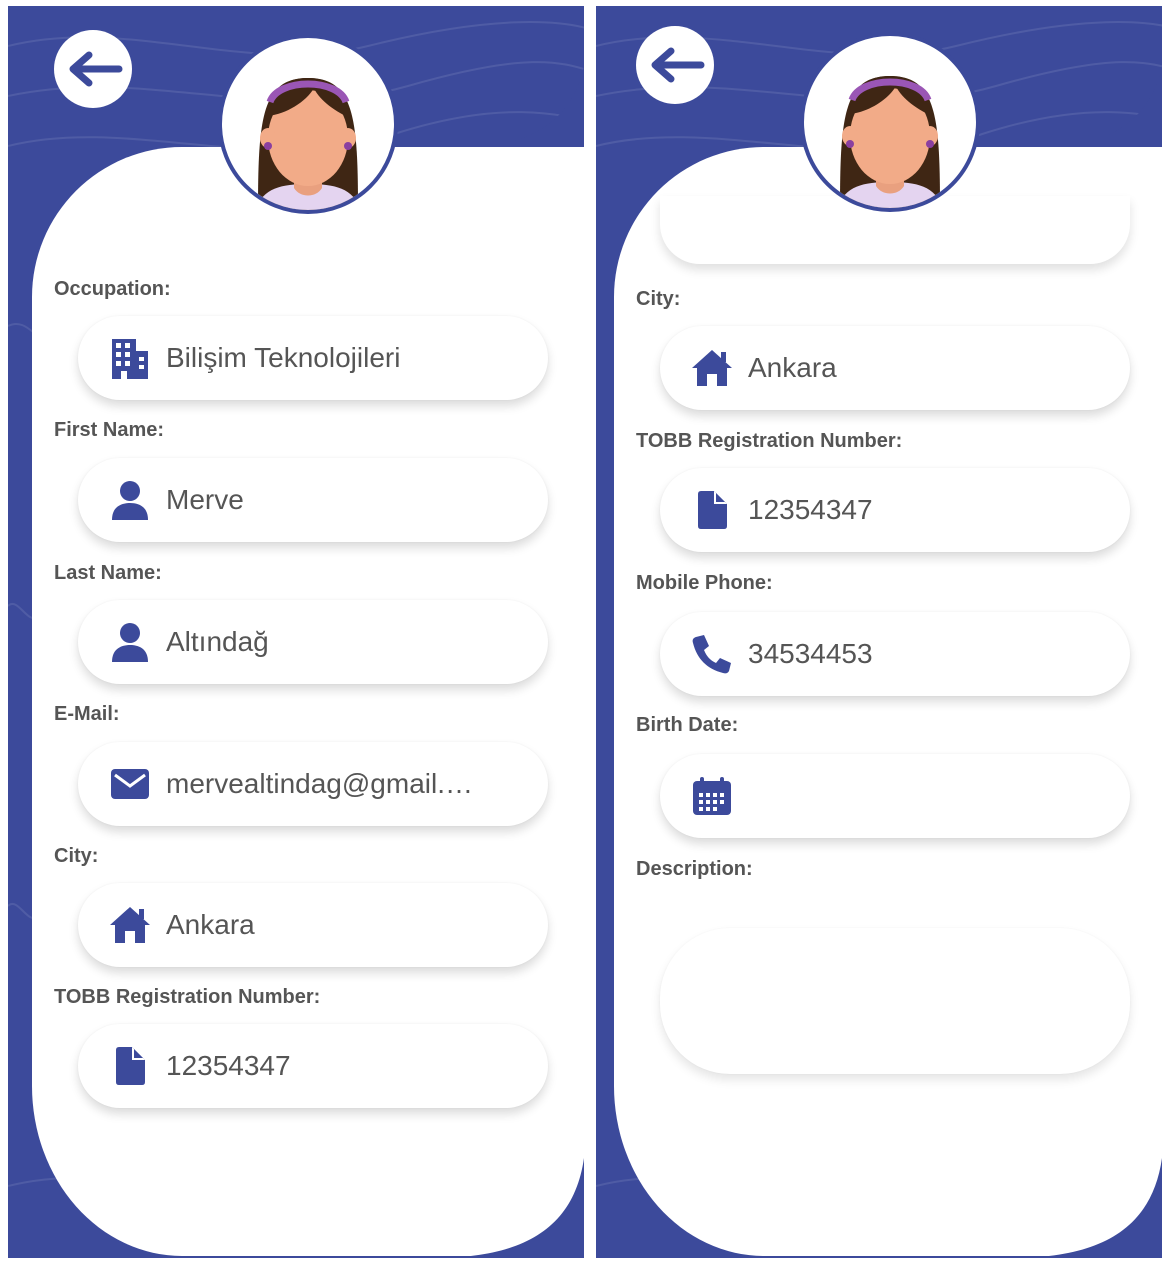 This screenshot has height=1261, width=1162. Describe the element at coordinates (87, 714) in the screenshot. I see `email-label: E-Mail:` at that location.